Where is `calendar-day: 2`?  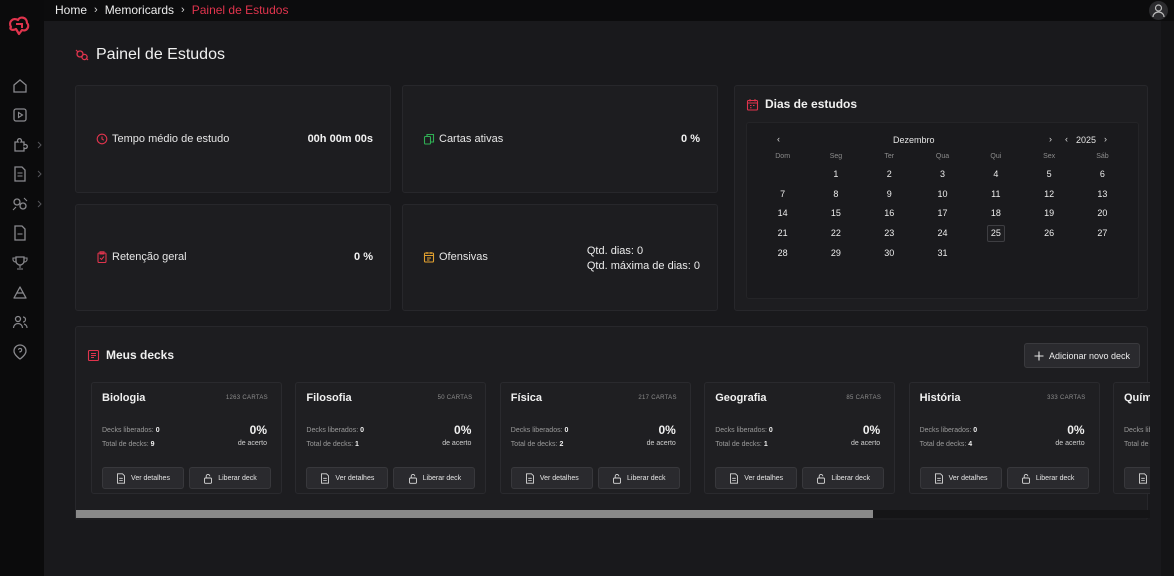
calendar-day: 2 is located at coordinates (889, 174).